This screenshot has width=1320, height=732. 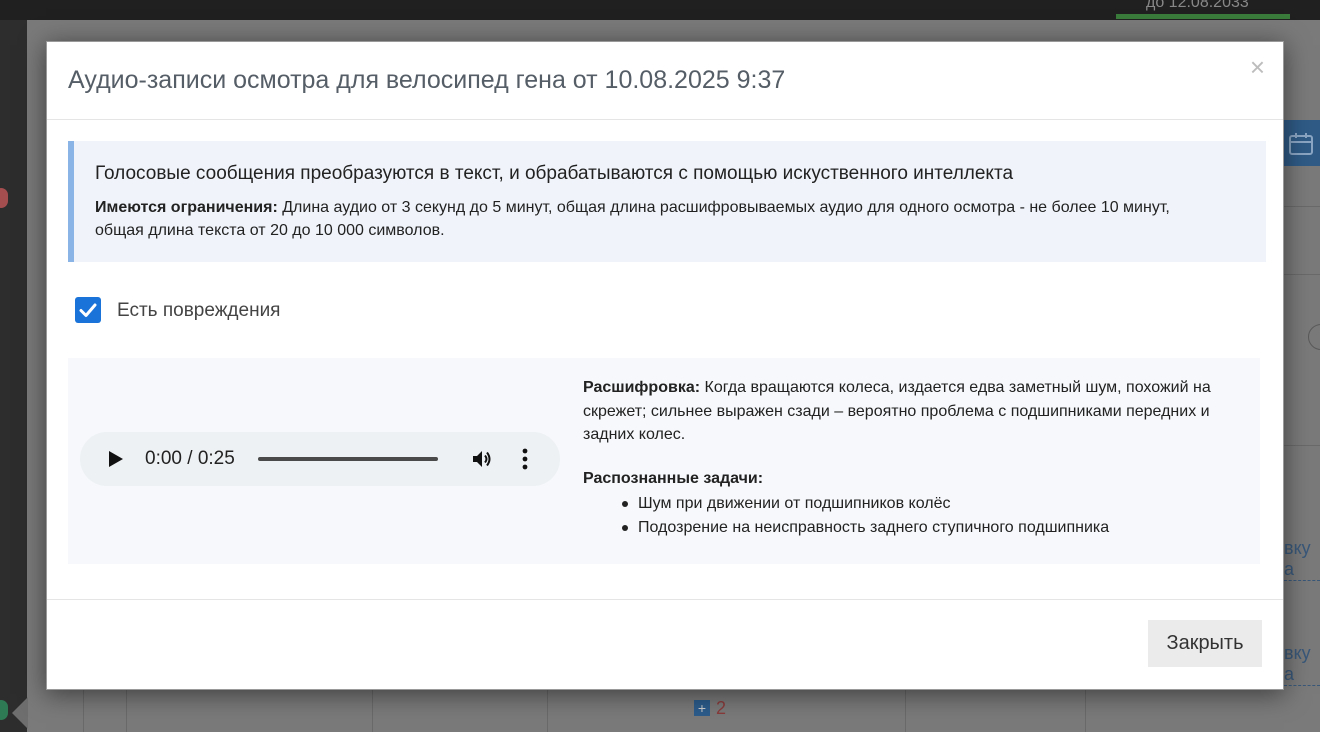 I want to click on background-date-label: до 12.08.2033, so click(x=1197, y=5).